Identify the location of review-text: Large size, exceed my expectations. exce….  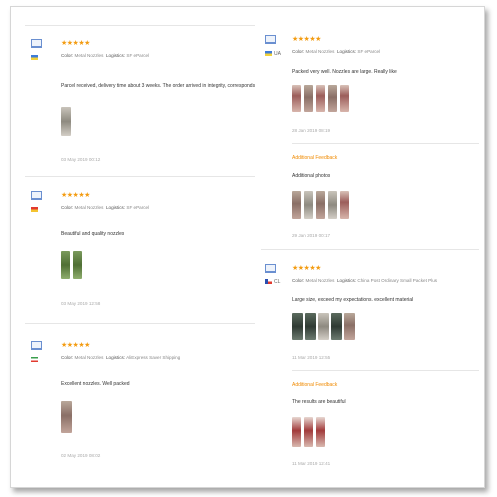
(353, 300).